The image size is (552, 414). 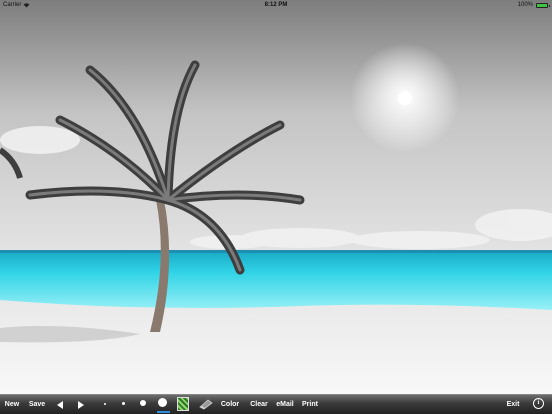 I want to click on battery-icon, so click(x=543, y=5).